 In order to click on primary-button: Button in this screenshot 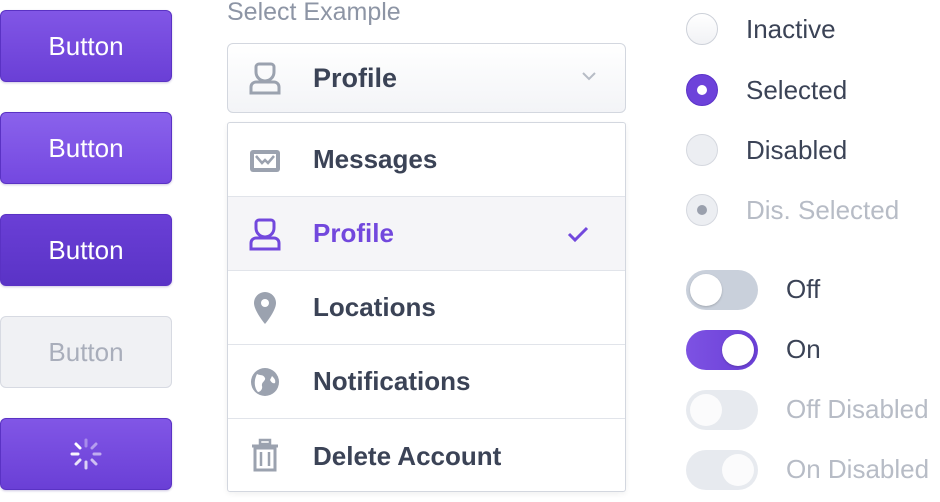, I will do `click(86, 46)`.